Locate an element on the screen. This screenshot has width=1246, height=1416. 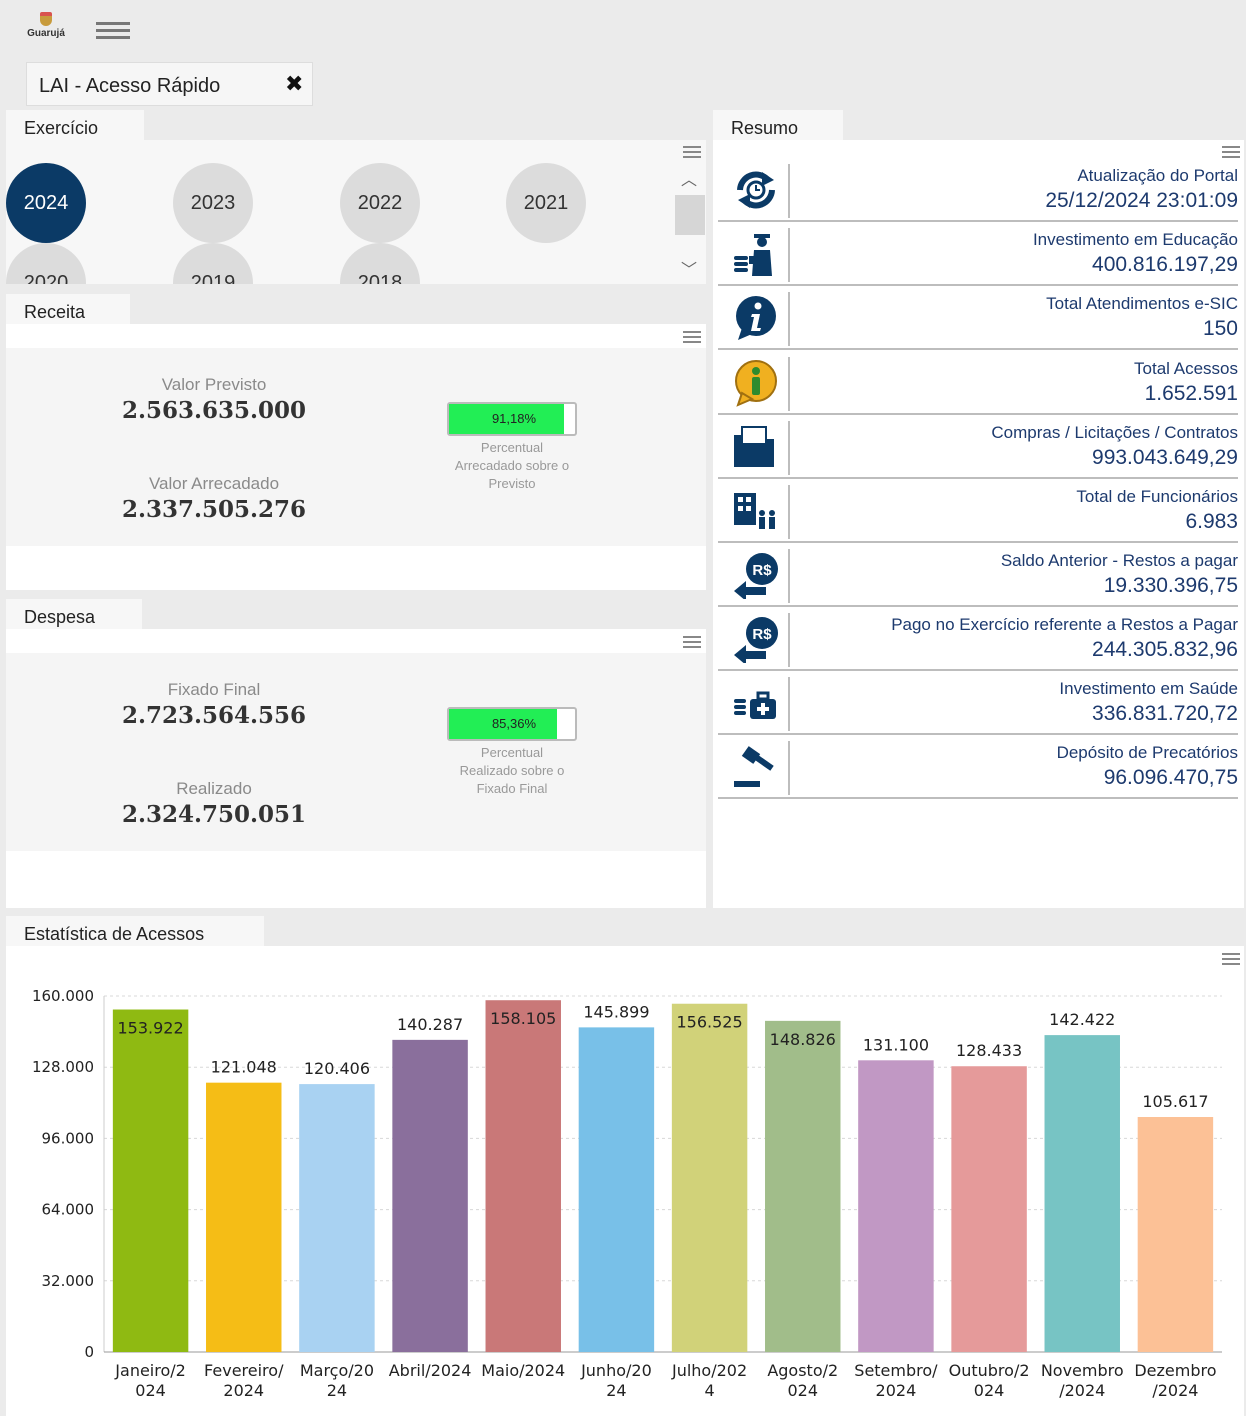
valor-arrecadado-value: 2.337.505.276 is located at coordinates (214, 509).